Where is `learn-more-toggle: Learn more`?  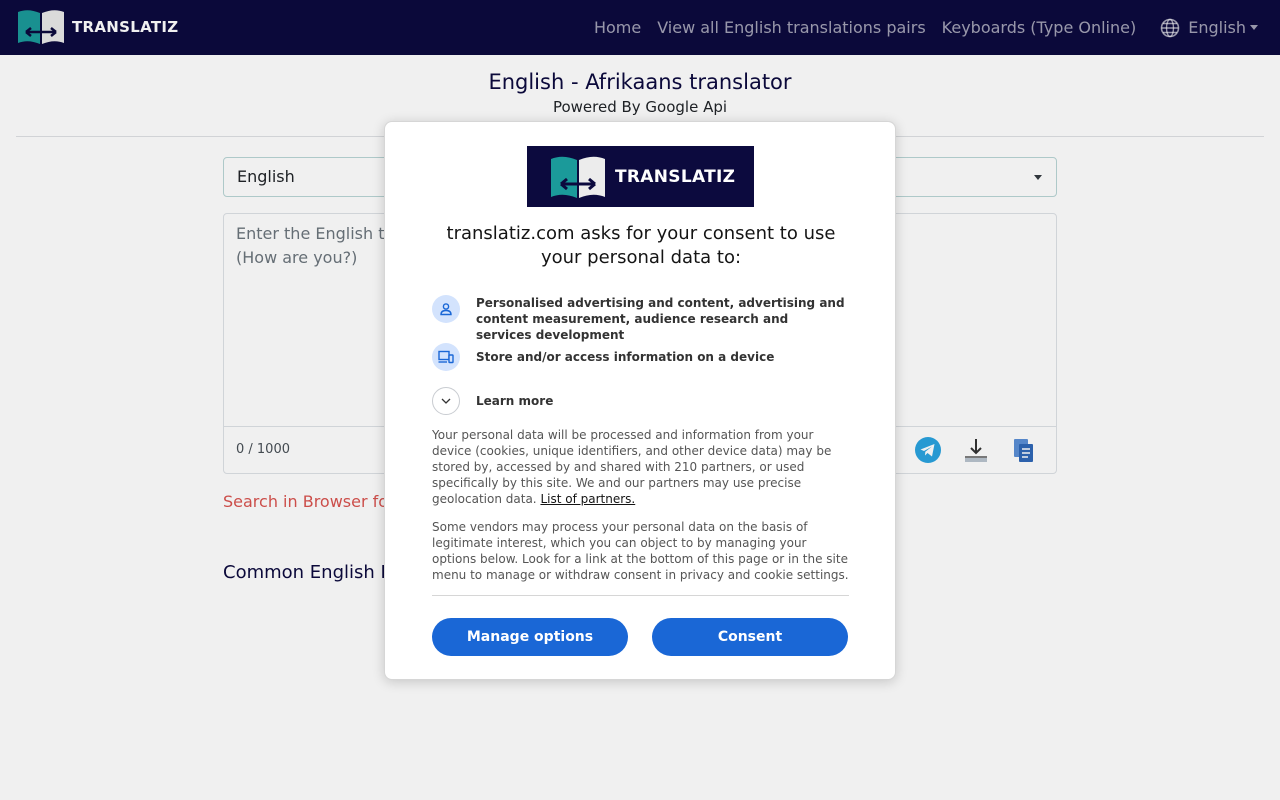
learn-more-toggle: Learn more is located at coordinates (492, 401).